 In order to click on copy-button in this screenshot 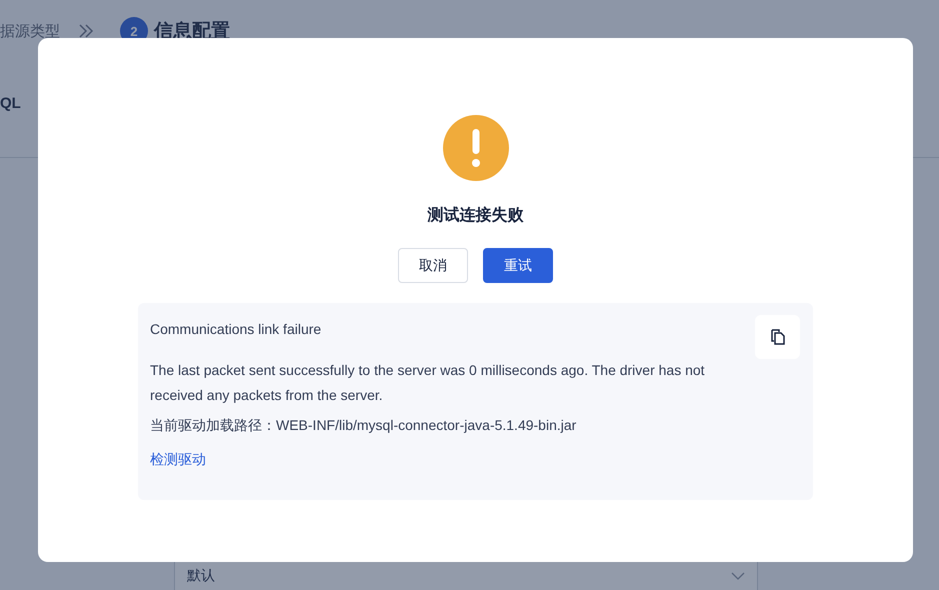, I will do `click(777, 337)`.